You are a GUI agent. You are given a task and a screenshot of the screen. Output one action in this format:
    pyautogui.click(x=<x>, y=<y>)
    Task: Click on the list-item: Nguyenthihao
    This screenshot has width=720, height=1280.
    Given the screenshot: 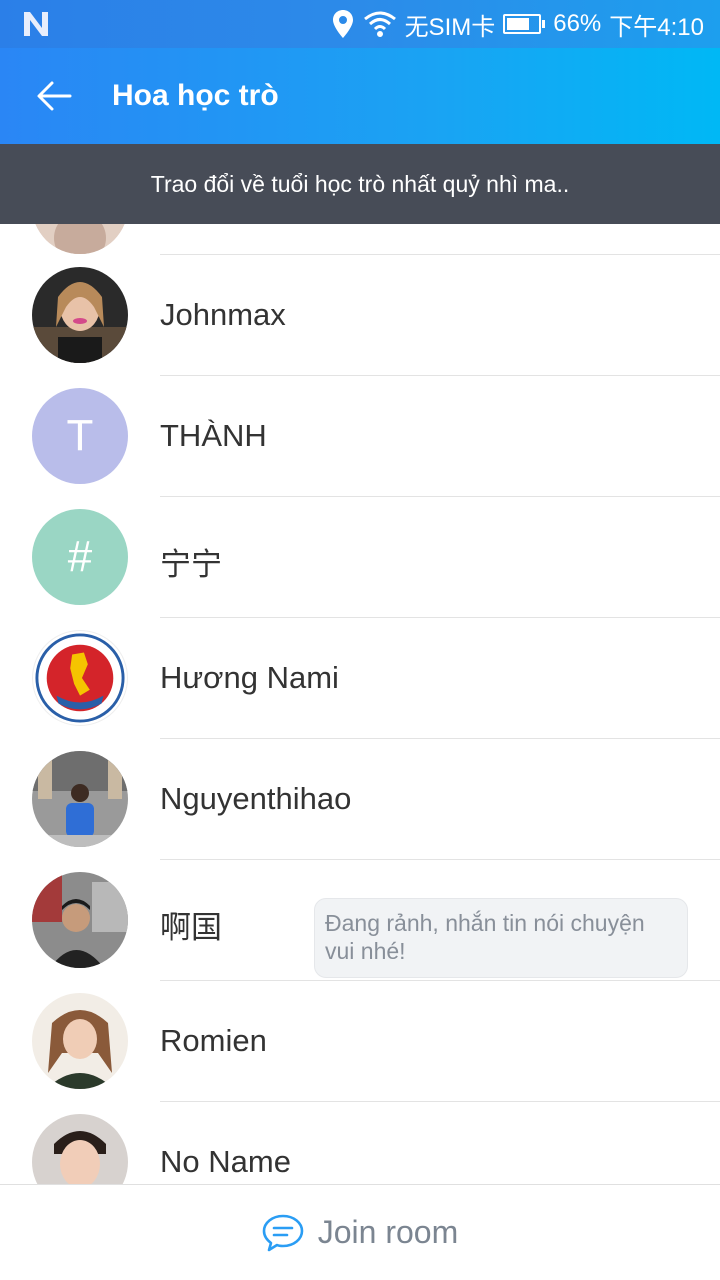 What is the action you would take?
    pyautogui.click(x=360, y=799)
    